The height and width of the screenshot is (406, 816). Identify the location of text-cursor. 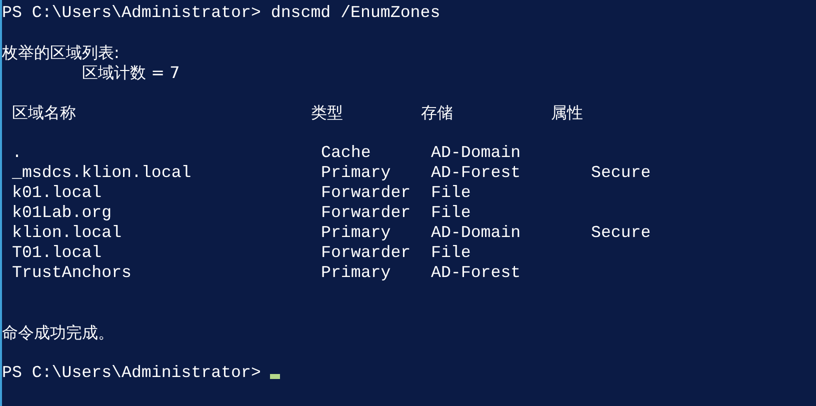
(275, 376).